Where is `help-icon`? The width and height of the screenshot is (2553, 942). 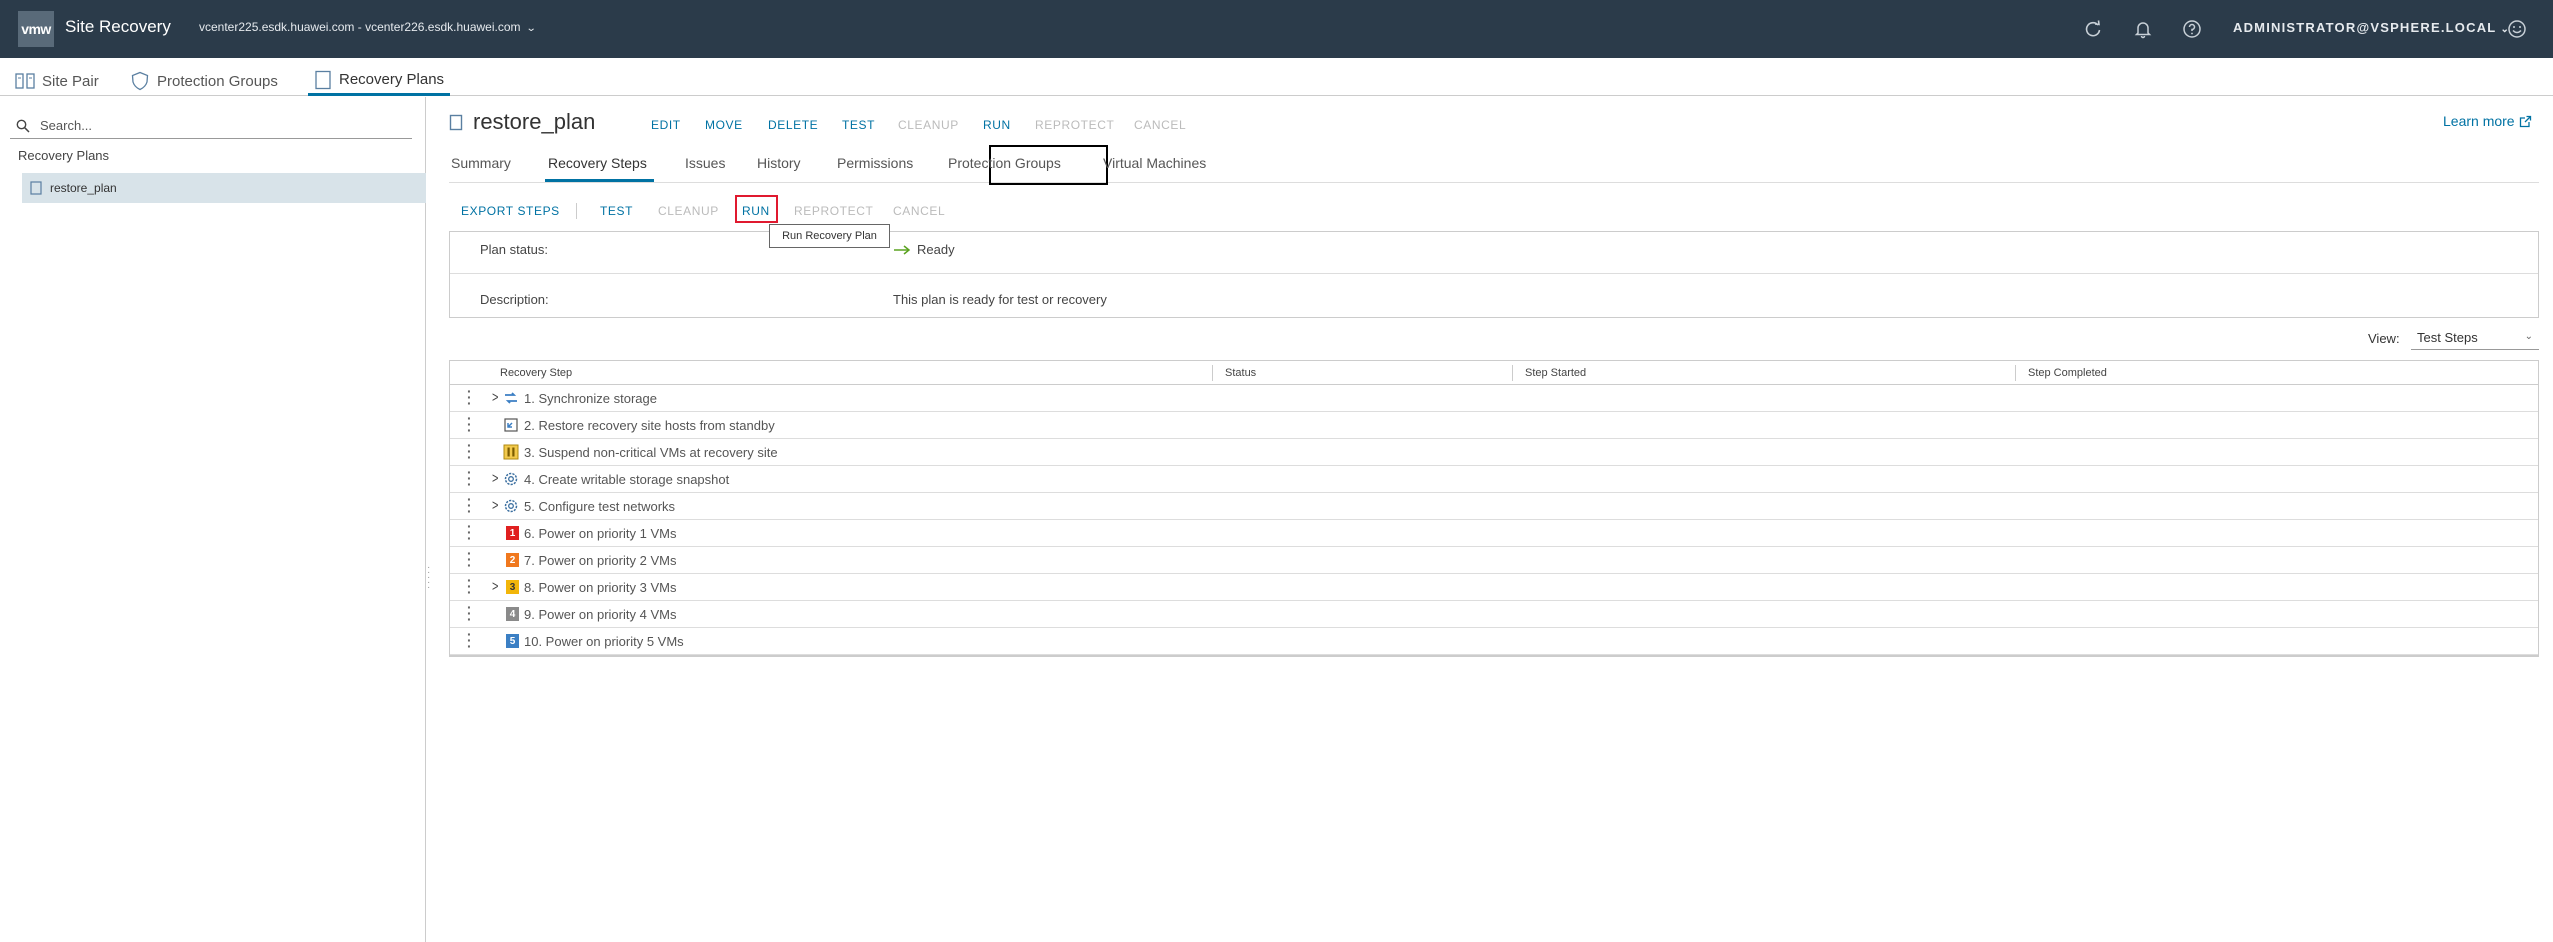 help-icon is located at coordinates (2192, 29).